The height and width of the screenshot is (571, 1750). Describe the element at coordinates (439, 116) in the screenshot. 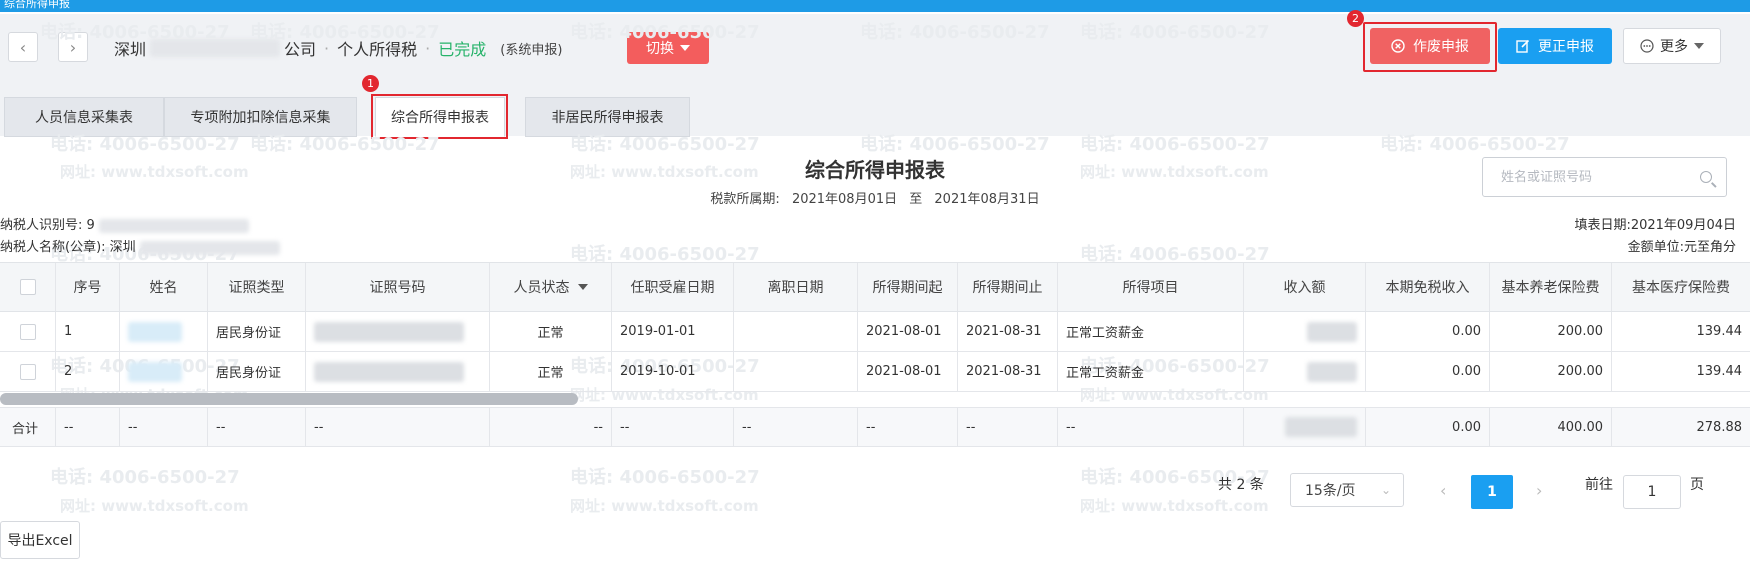

I see `annotation-highlight-tab` at that location.